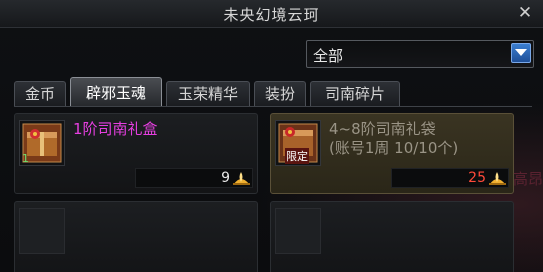 The width and height of the screenshot is (543, 272). Describe the element at coordinates (521, 53) in the screenshot. I see `chevron-down-icon` at that location.